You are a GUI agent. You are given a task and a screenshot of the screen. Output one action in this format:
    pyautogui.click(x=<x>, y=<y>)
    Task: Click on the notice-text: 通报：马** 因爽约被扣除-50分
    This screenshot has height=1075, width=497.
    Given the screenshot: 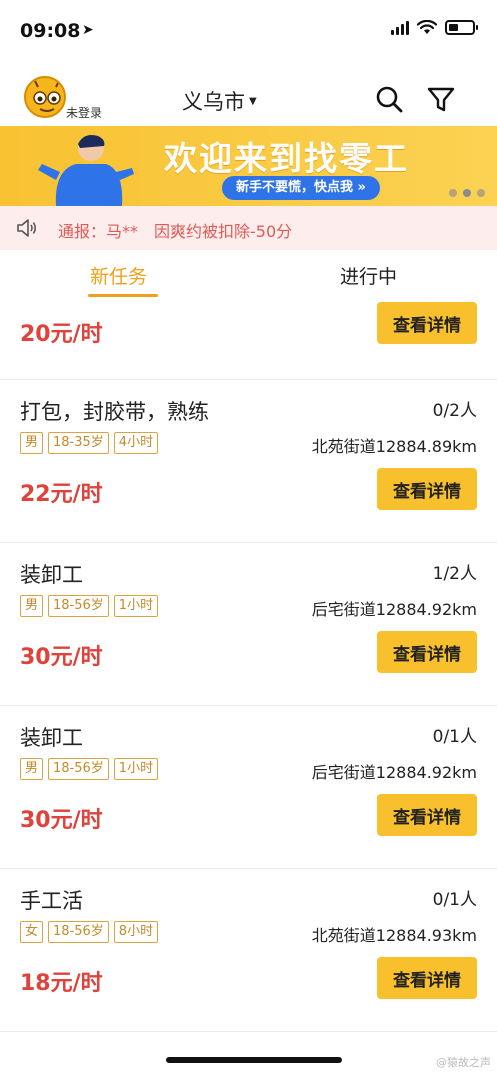 What is the action you would take?
    pyautogui.click(x=175, y=231)
    